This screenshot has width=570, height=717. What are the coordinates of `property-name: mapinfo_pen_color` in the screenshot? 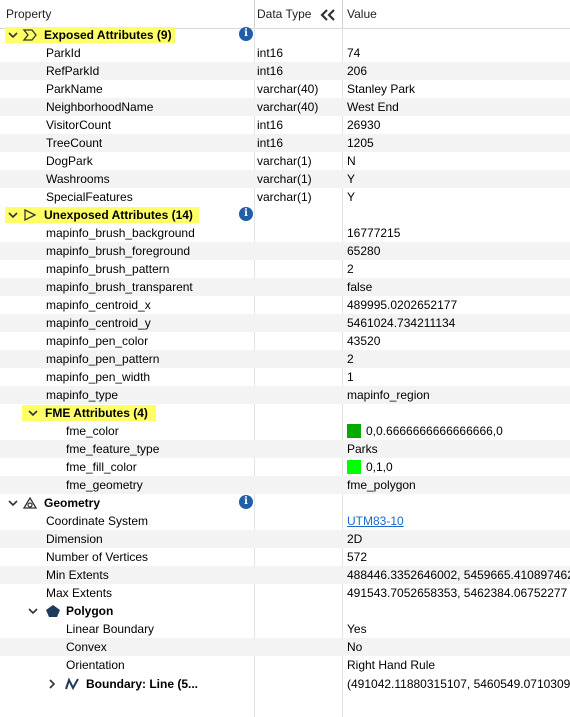 It's located at (97, 341).